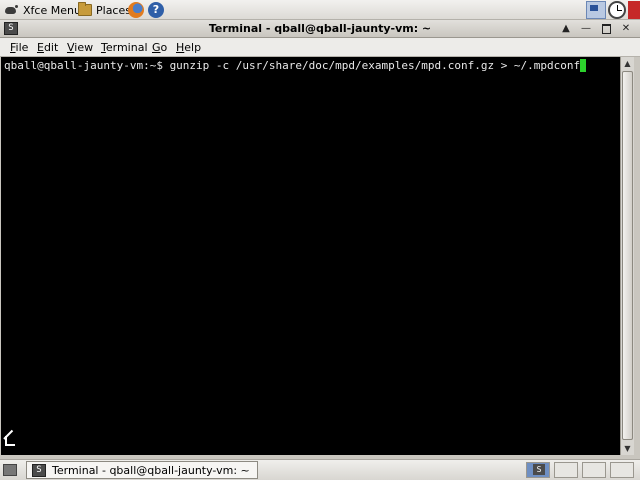 Image resolution: width=640 pixels, height=480 pixels. I want to click on menu-help: Help, so click(188, 47).